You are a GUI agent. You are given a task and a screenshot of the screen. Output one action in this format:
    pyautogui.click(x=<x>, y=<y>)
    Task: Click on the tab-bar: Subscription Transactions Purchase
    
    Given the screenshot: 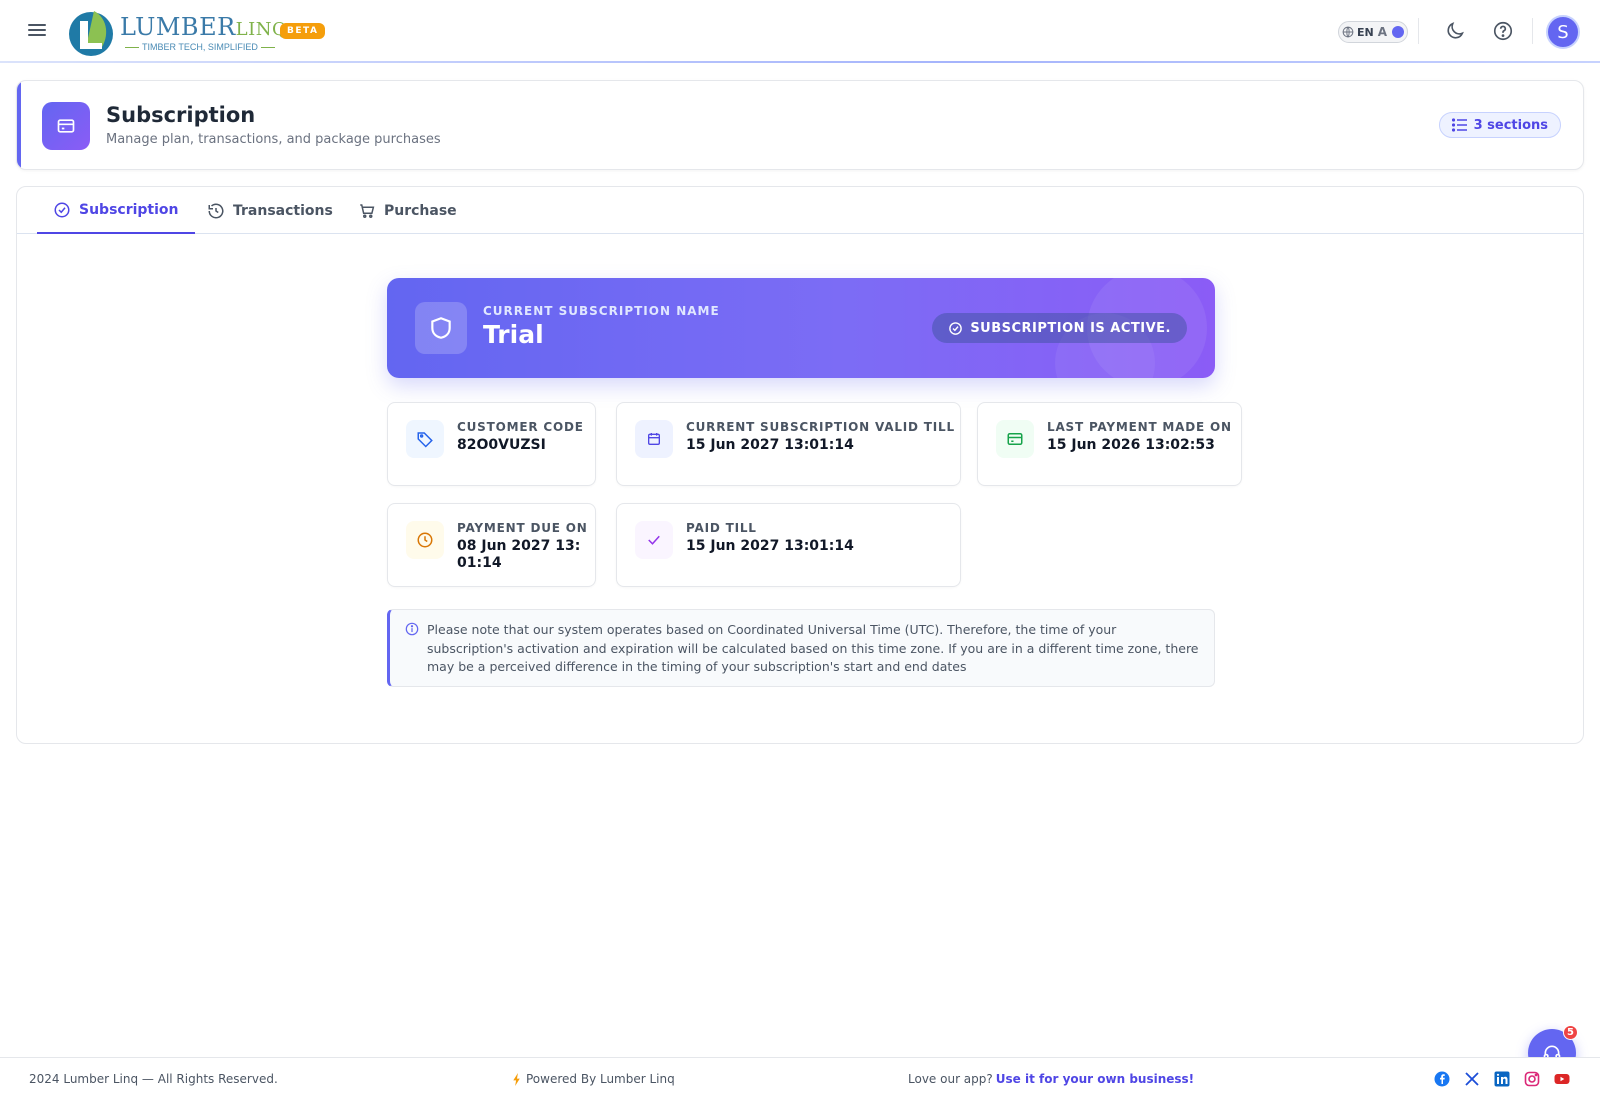 What is the action you would take?
    pyautogui.click(x=800, y=210)
    